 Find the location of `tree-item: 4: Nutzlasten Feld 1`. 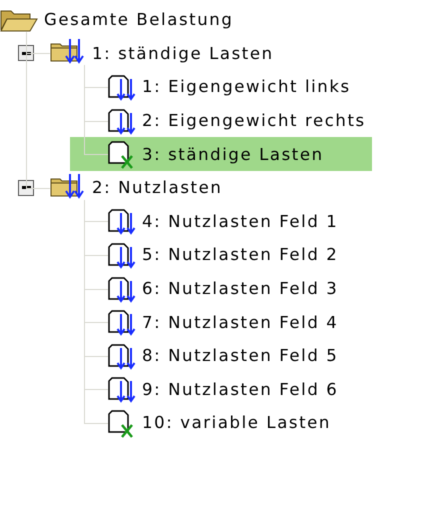

tree-item: 4: Nutzlasten Feld 1 is located at coordinates (221, 221).